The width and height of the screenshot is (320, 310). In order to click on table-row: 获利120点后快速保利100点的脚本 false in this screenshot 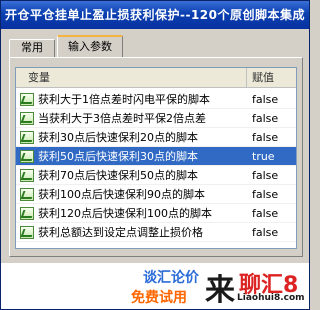, I will do `click(156, 213)`.